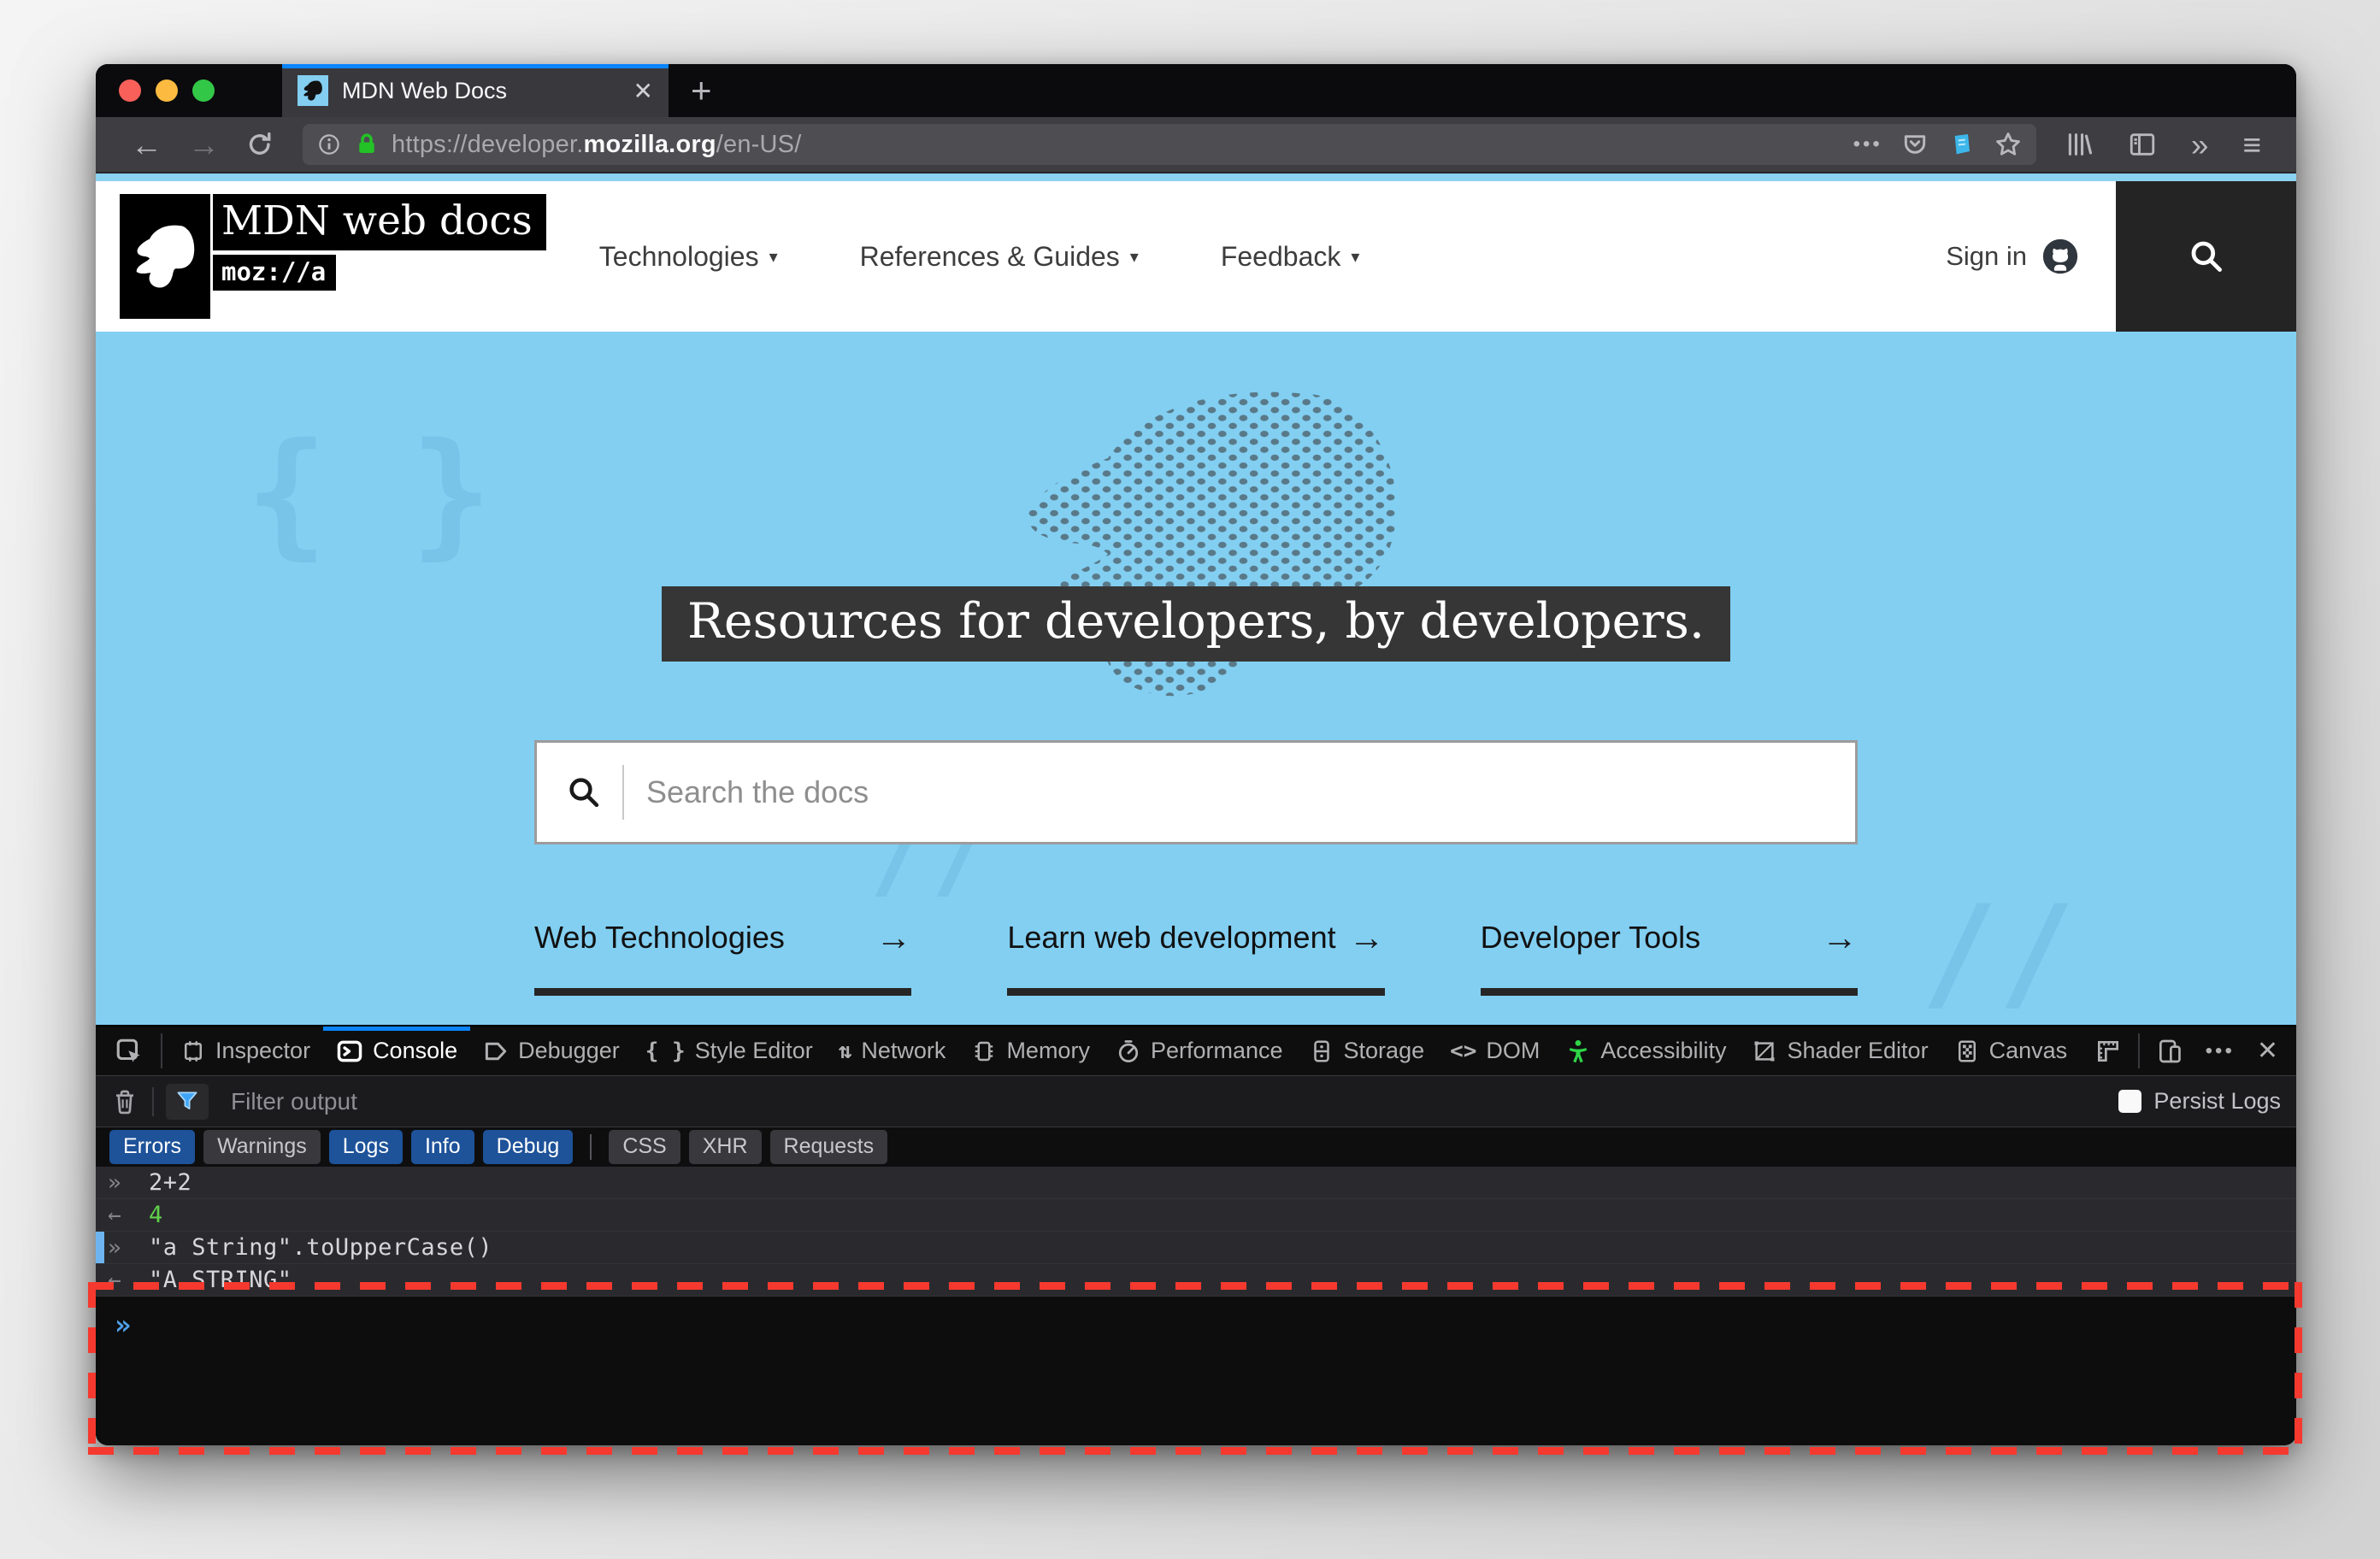  I want to click on window-controls, so click(189, 90).